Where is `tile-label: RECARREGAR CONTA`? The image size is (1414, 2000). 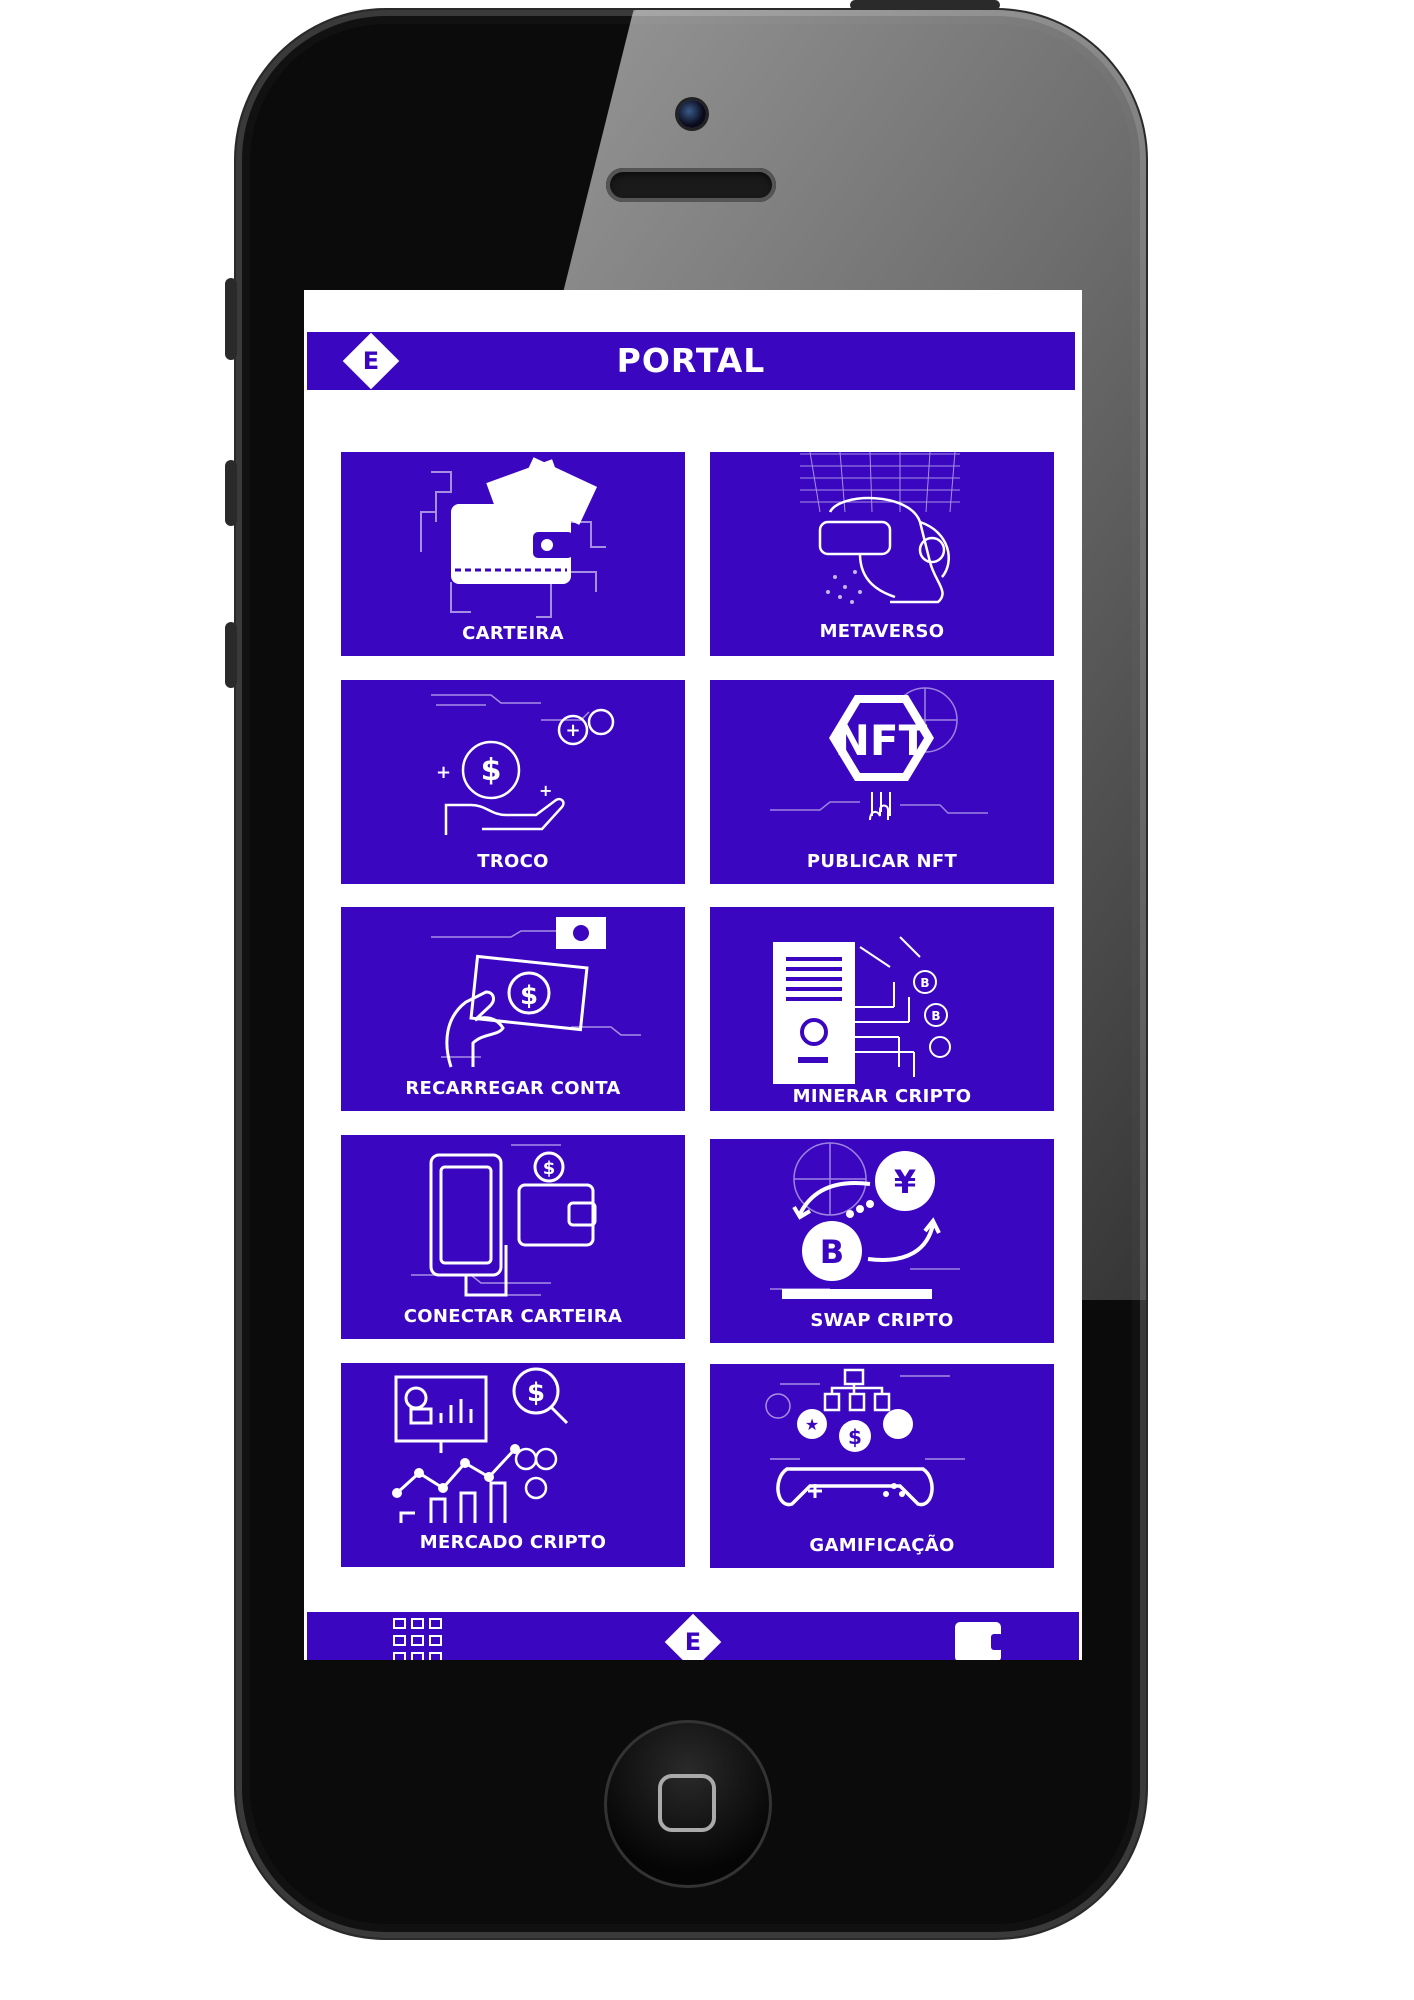 tile-label: RECARREGAR CONTA is located at coordinates (513, 1088).